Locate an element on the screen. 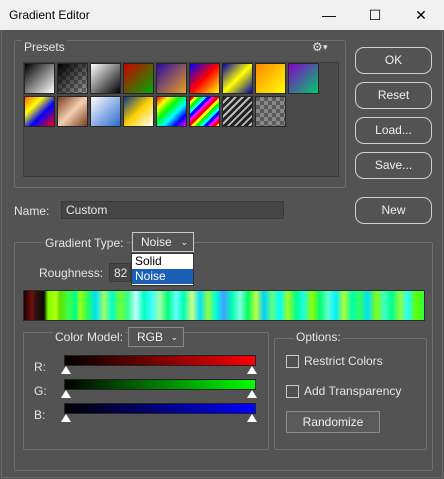 The height and width of the screenshot is (479, 444). gradient-type-select: Noise ⌄ is located at coordinates (163, 242).